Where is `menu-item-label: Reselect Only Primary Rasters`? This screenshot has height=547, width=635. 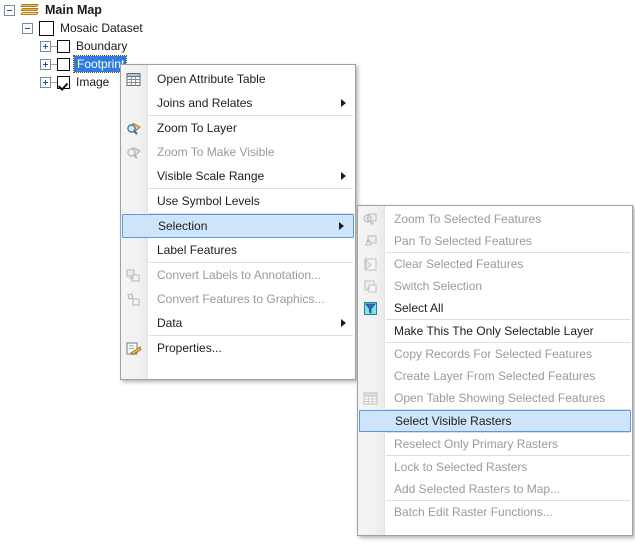 menu-item-label: Reselect Only Primary Rasters is located at coordinates (476, 444).